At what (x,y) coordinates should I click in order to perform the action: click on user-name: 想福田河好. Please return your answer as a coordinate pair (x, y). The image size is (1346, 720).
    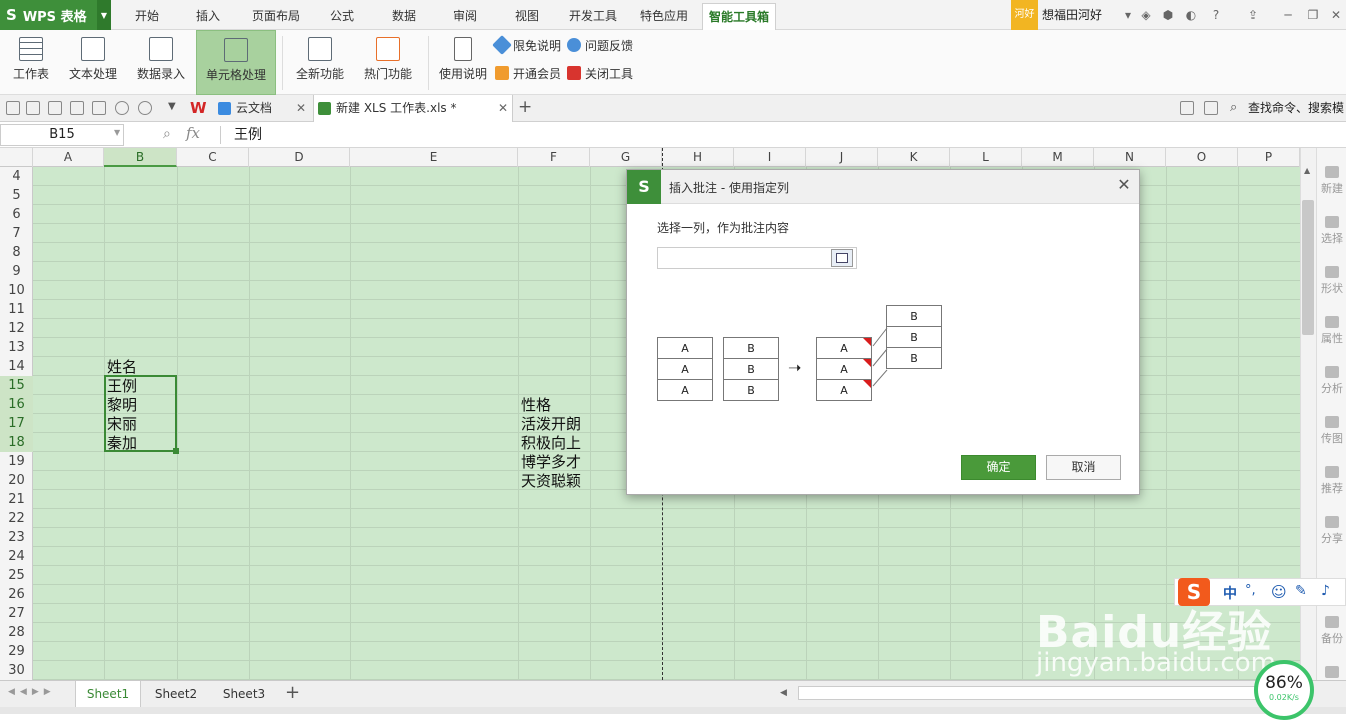
    Looking at the image, I should click on (1072, 15).